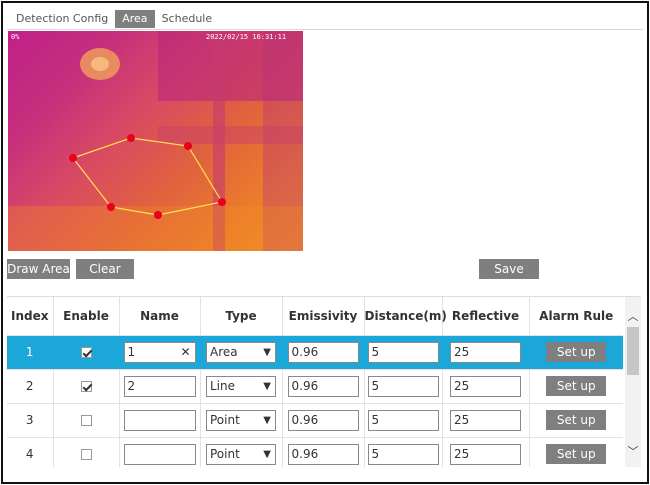 Image resolution: width=650 pixels, height=485 pixels. Describe the element at coordinates (30, 452) in the screenshot. I see `row-index: 4` at that location.